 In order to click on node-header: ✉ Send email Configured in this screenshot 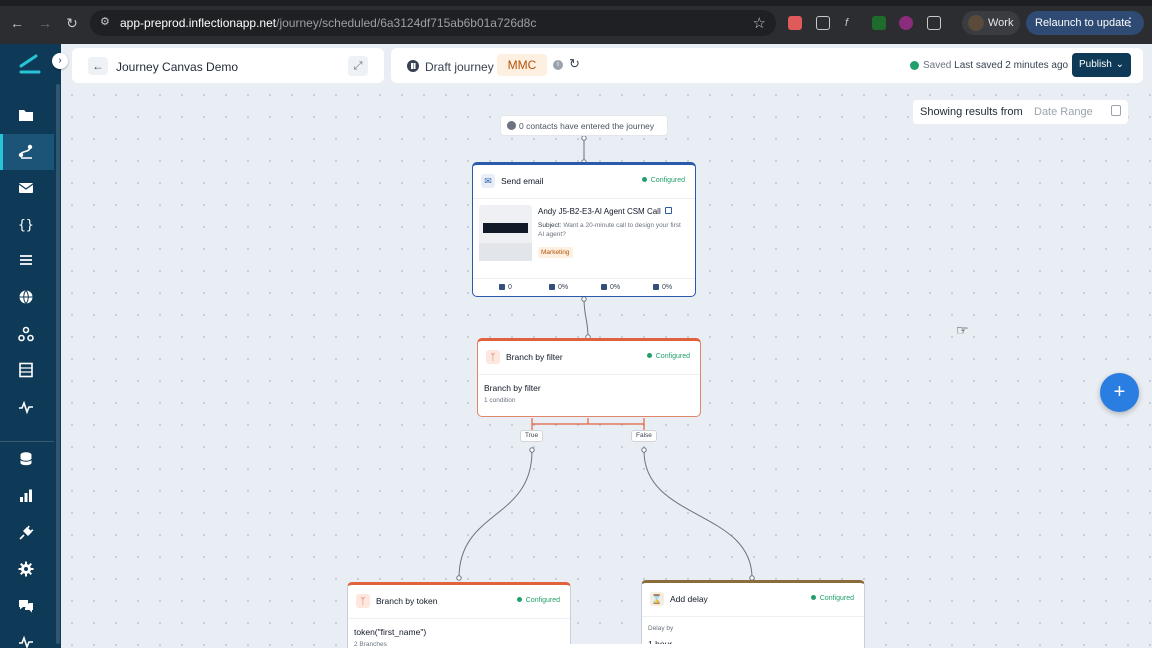, I will do `click(584, 182)`.